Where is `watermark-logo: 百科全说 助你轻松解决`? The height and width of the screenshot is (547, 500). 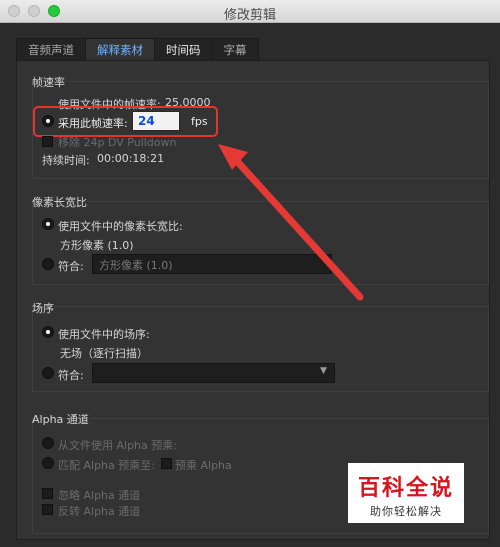 watermark-logo: 百科全说 助你轻松解决 is located at coordinates (406, 493).